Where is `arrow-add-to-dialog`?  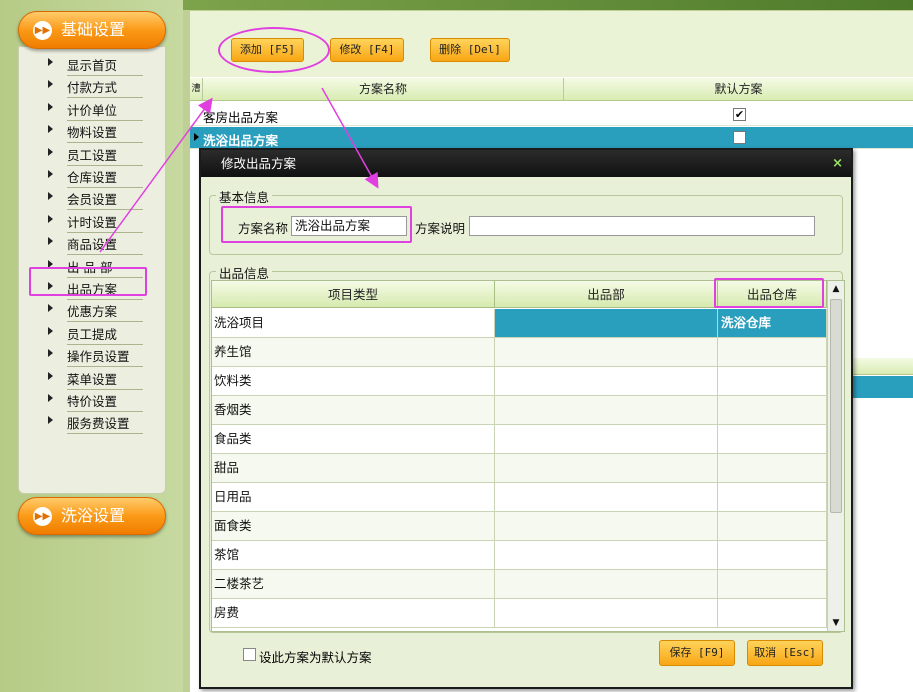
arrow-add-to-dialog is located at coordinates (350, 138).